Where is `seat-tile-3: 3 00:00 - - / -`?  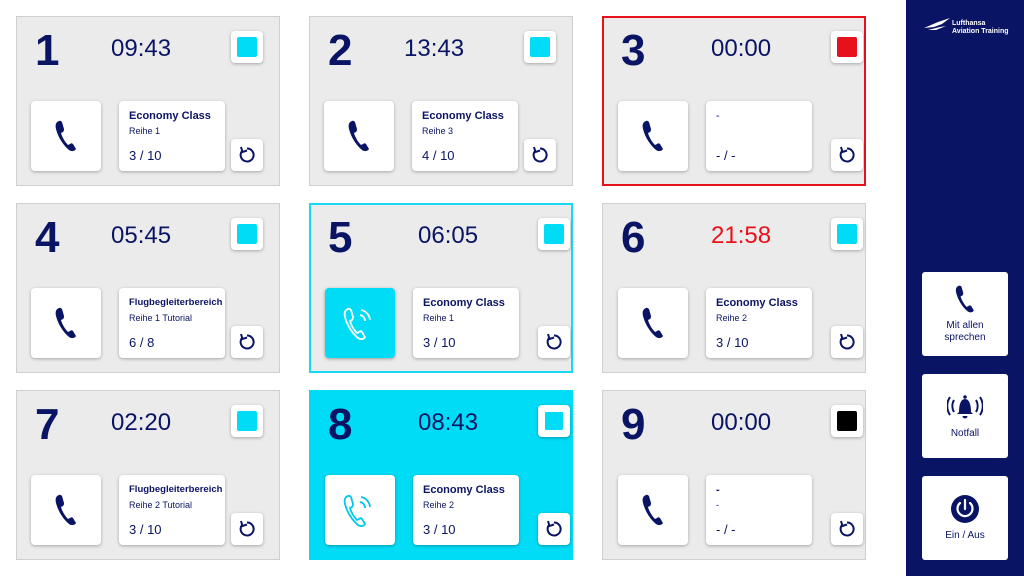
seat-tile-3: 3 00:00 - - / - is located at coordinates (734, 101).